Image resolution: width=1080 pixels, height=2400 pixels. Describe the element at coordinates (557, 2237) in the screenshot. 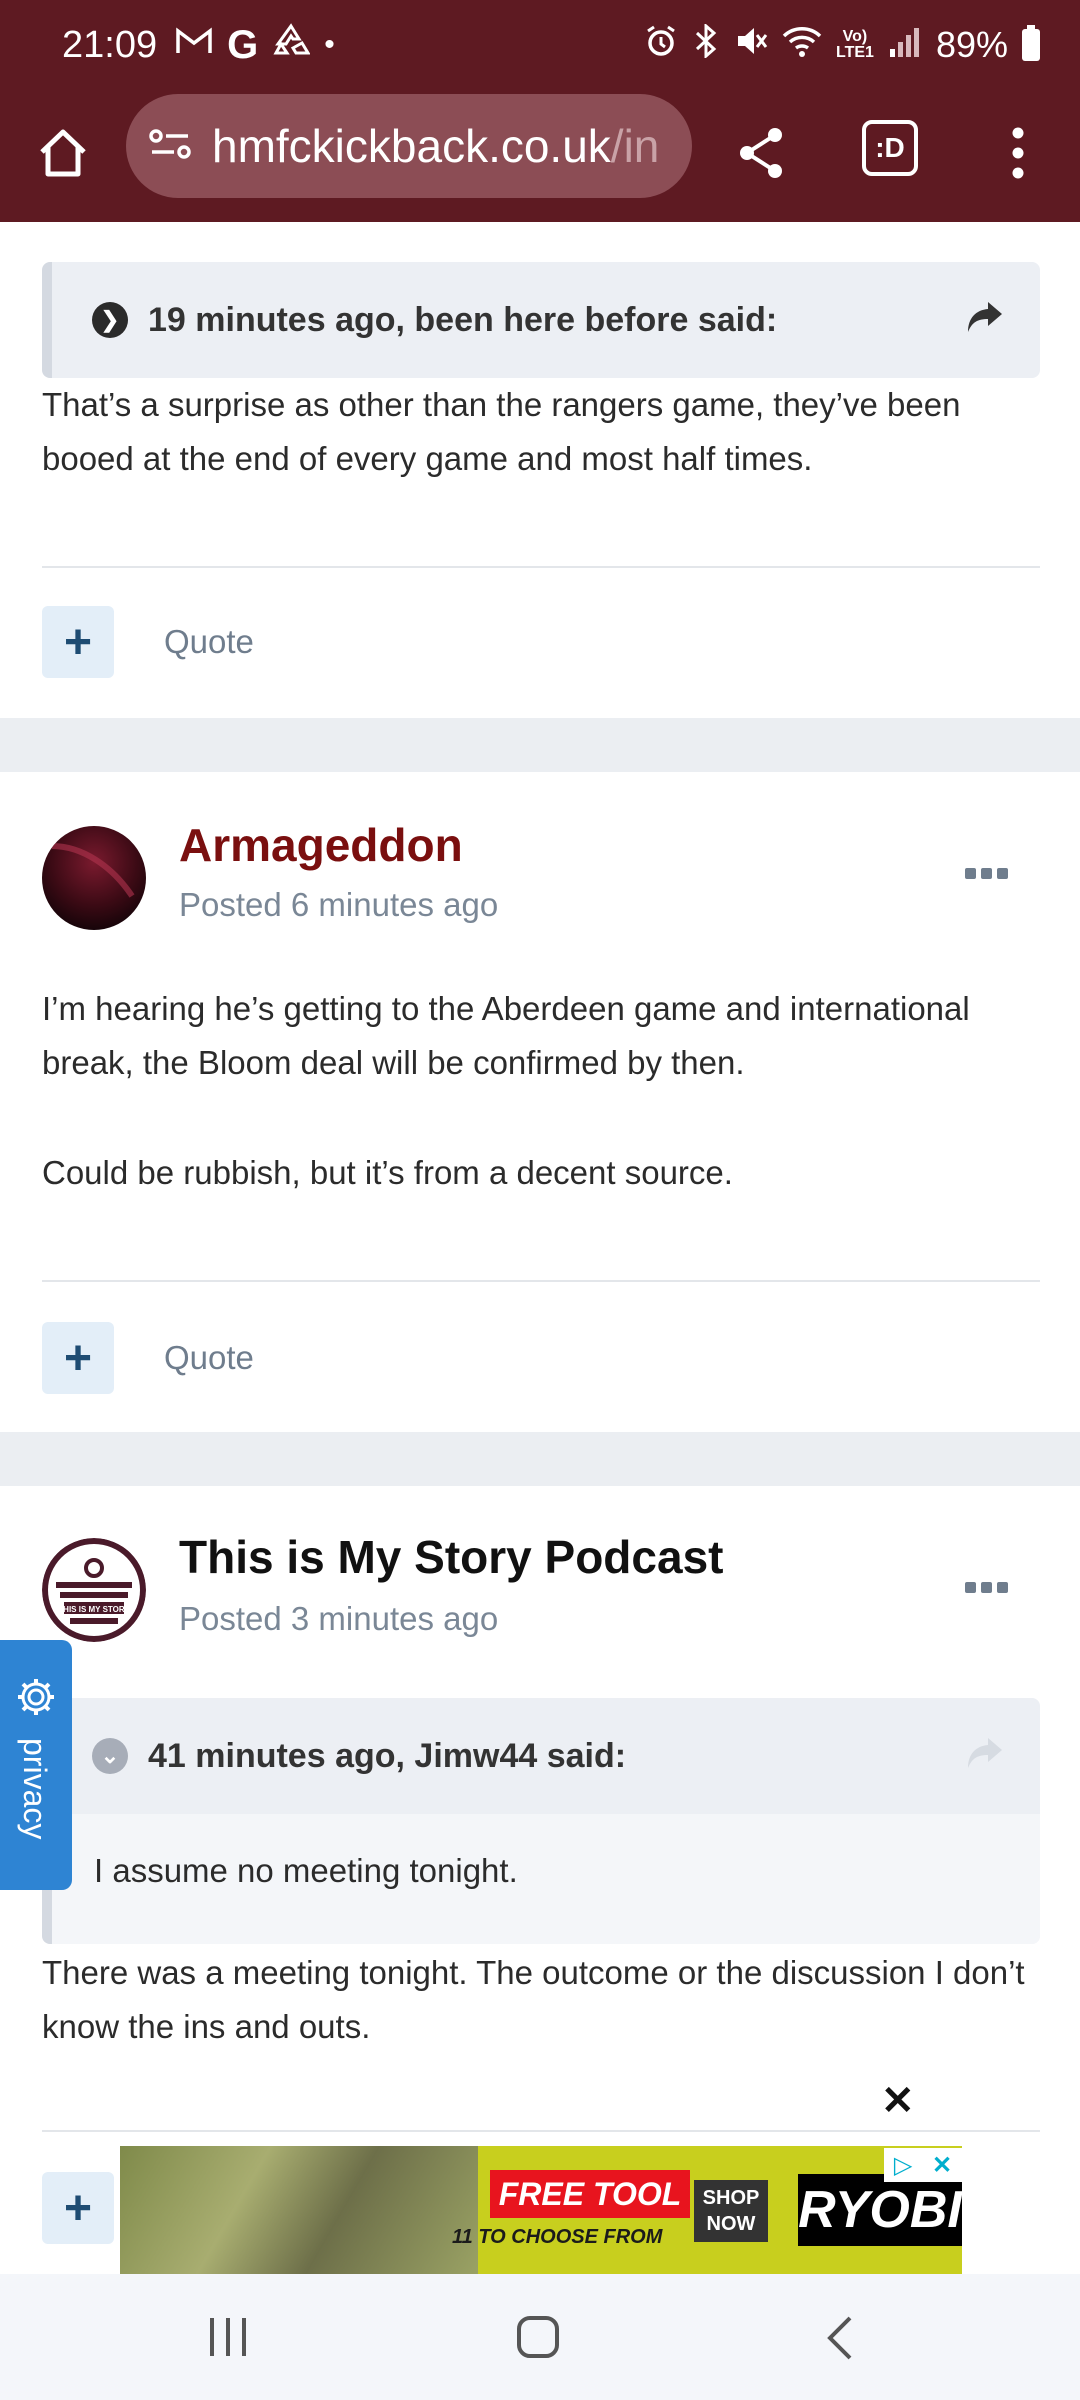

I see `ad-subtext: 11 TO CHOOSE FROM` at that location.